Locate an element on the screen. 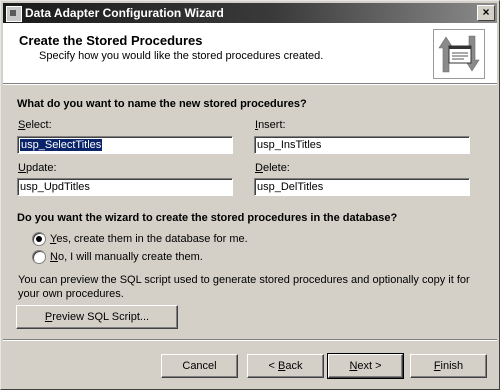 This screenshot has width=500, height=390. finish-button-key: F is located at coordinates (437, 366).